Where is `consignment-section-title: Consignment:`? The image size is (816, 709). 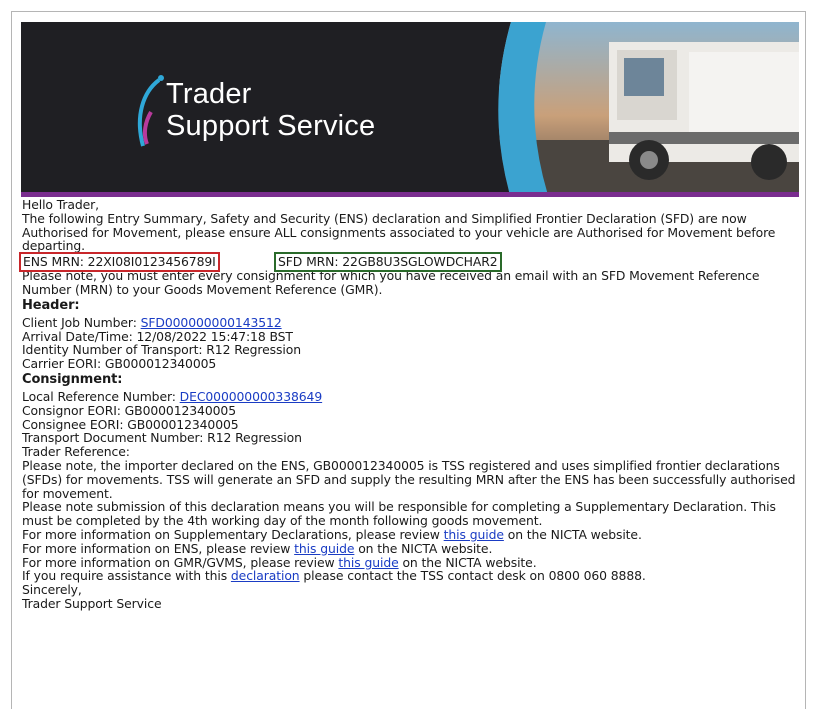
consignment-section-title: Consignment: is located at coordinates (72, 379).